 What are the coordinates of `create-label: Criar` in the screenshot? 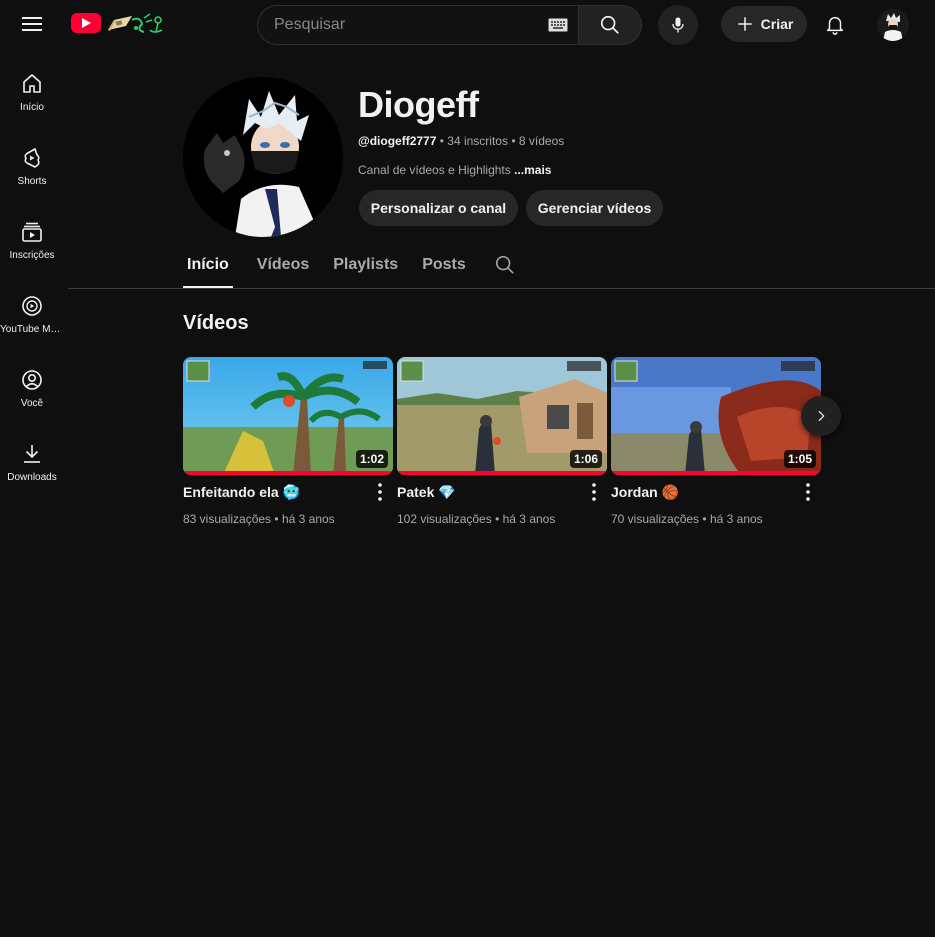 It's located at (777, 24).